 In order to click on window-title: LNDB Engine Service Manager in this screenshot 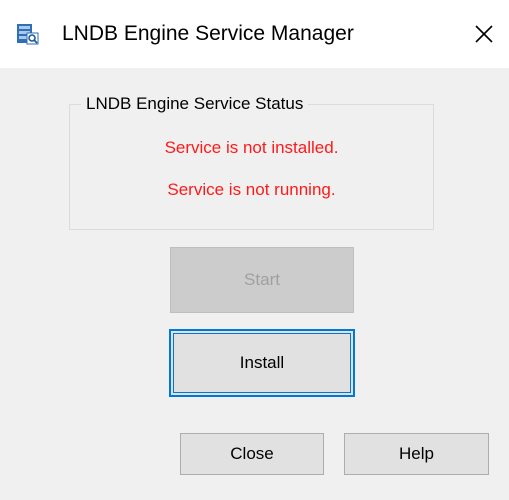, I will do `click(208, 33)`.